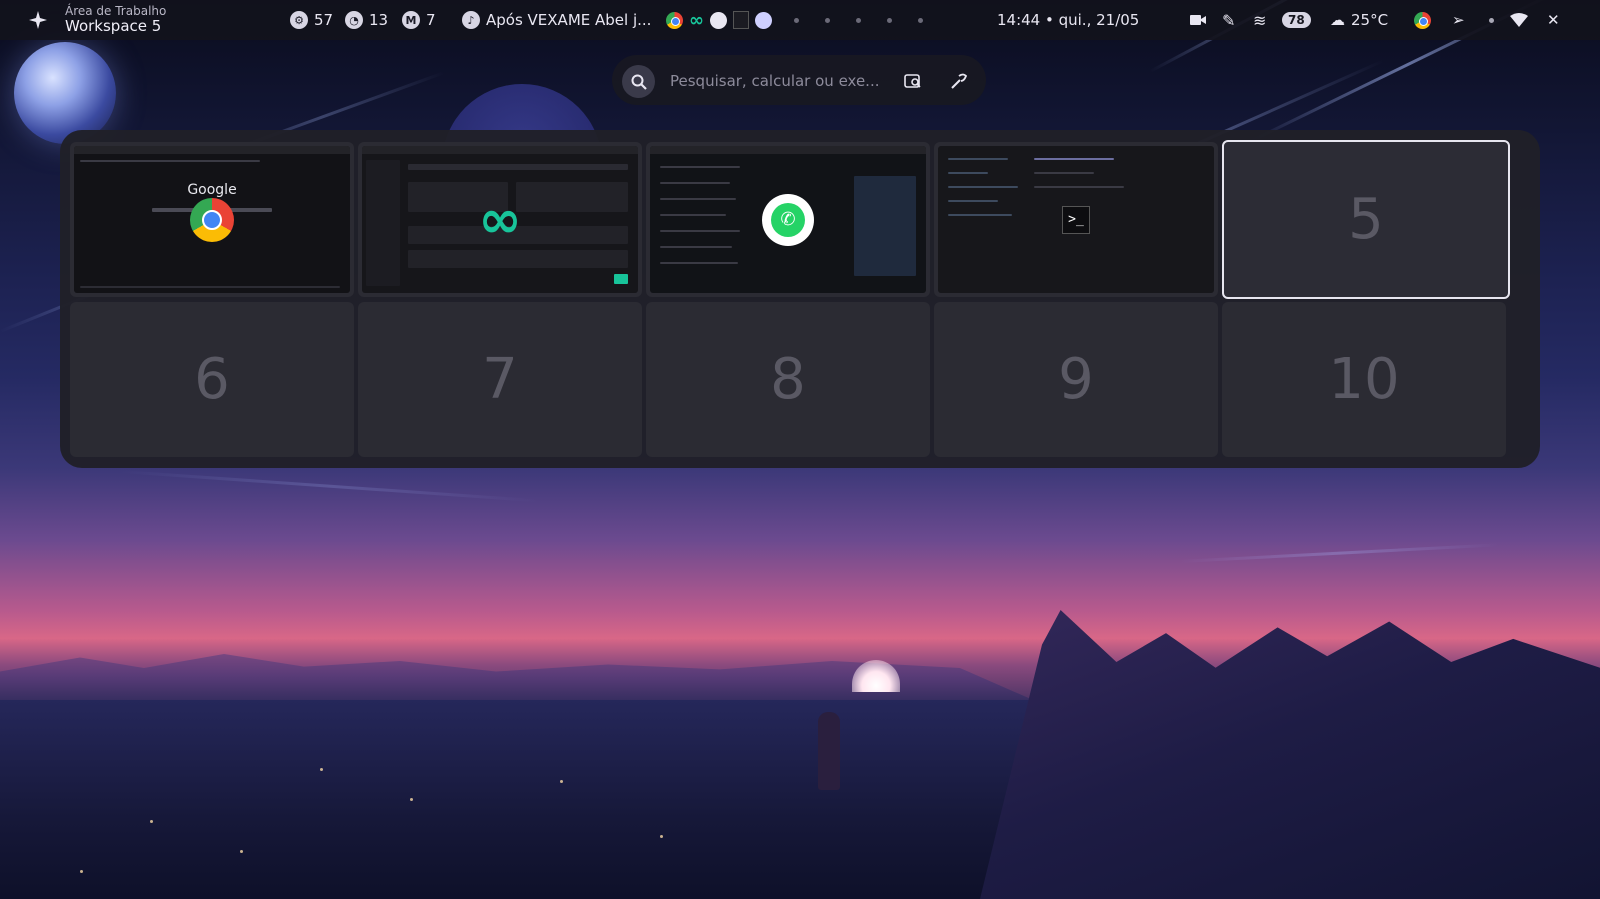 The width and height of the screenshot is (1600, 899). I want to click on window-terminal: >_, so click(1076, 219).